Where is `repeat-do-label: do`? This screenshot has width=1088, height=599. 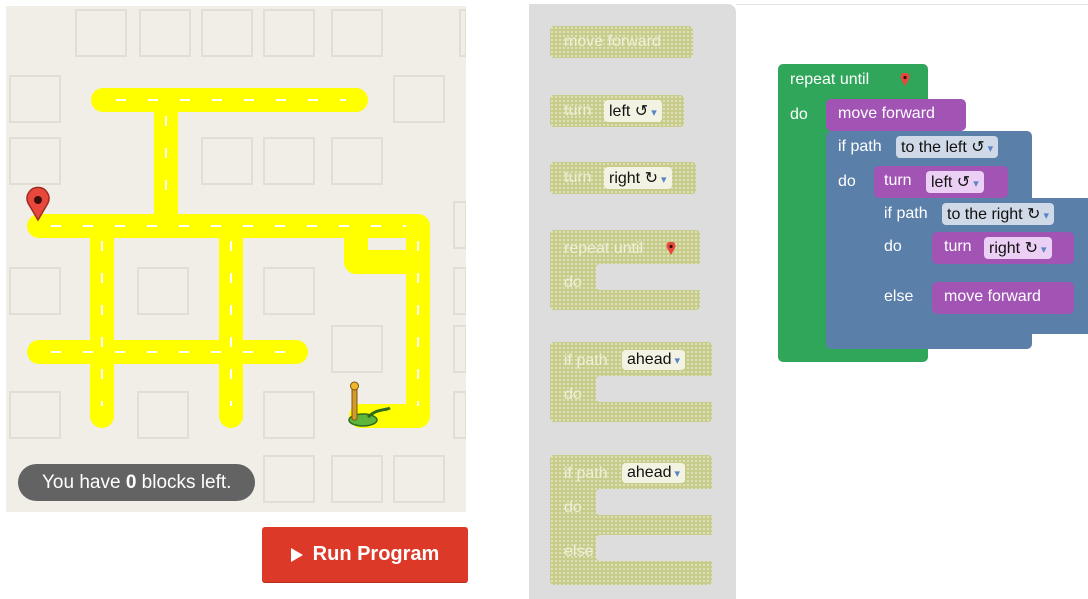
repeat-do-label: do is located at coordinates (799, 114).